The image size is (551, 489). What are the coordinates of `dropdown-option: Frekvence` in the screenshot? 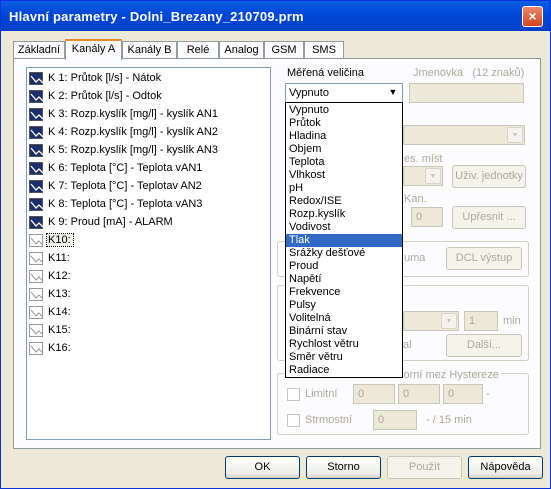 It's located at (344, 292).